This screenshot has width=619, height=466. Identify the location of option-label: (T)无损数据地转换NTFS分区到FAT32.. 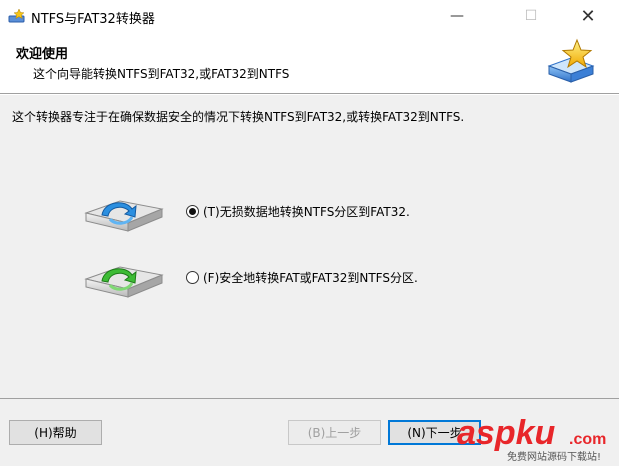
(306, 211).